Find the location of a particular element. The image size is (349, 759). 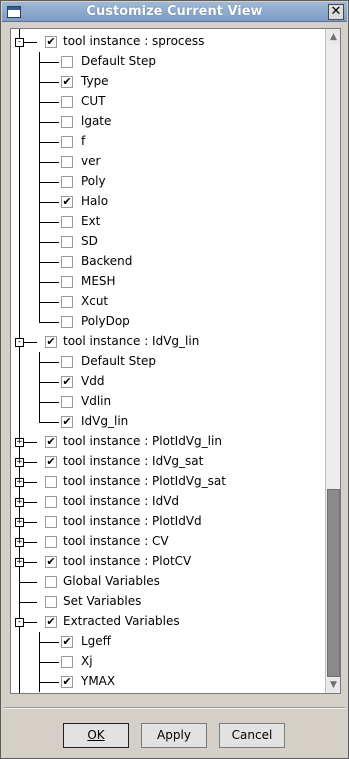

tree-leaf-label: f is located at coordinates (83, 141).